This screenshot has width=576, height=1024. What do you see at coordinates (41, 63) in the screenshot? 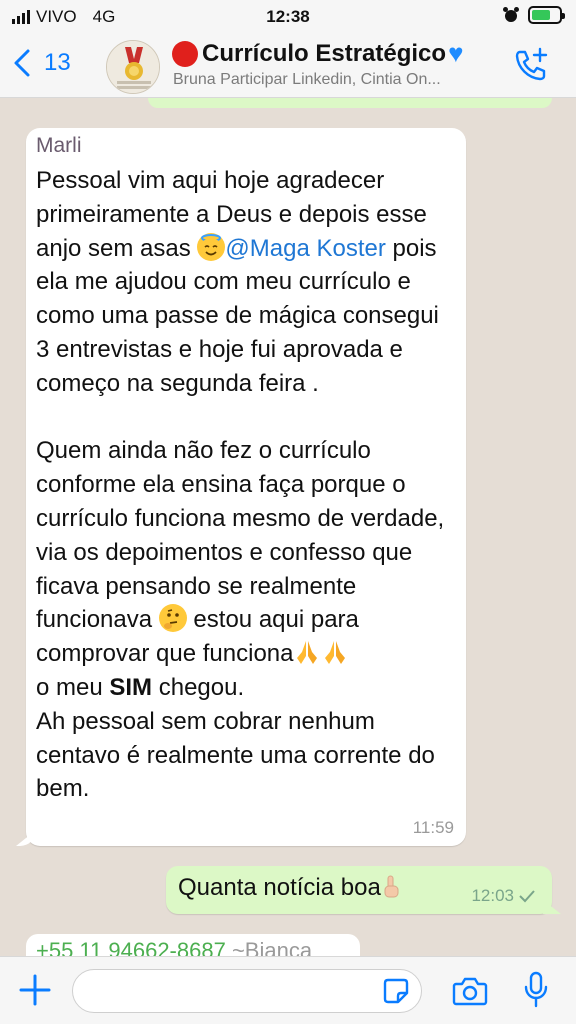
I see `back-button: 13` at bounding box center [41, 63].